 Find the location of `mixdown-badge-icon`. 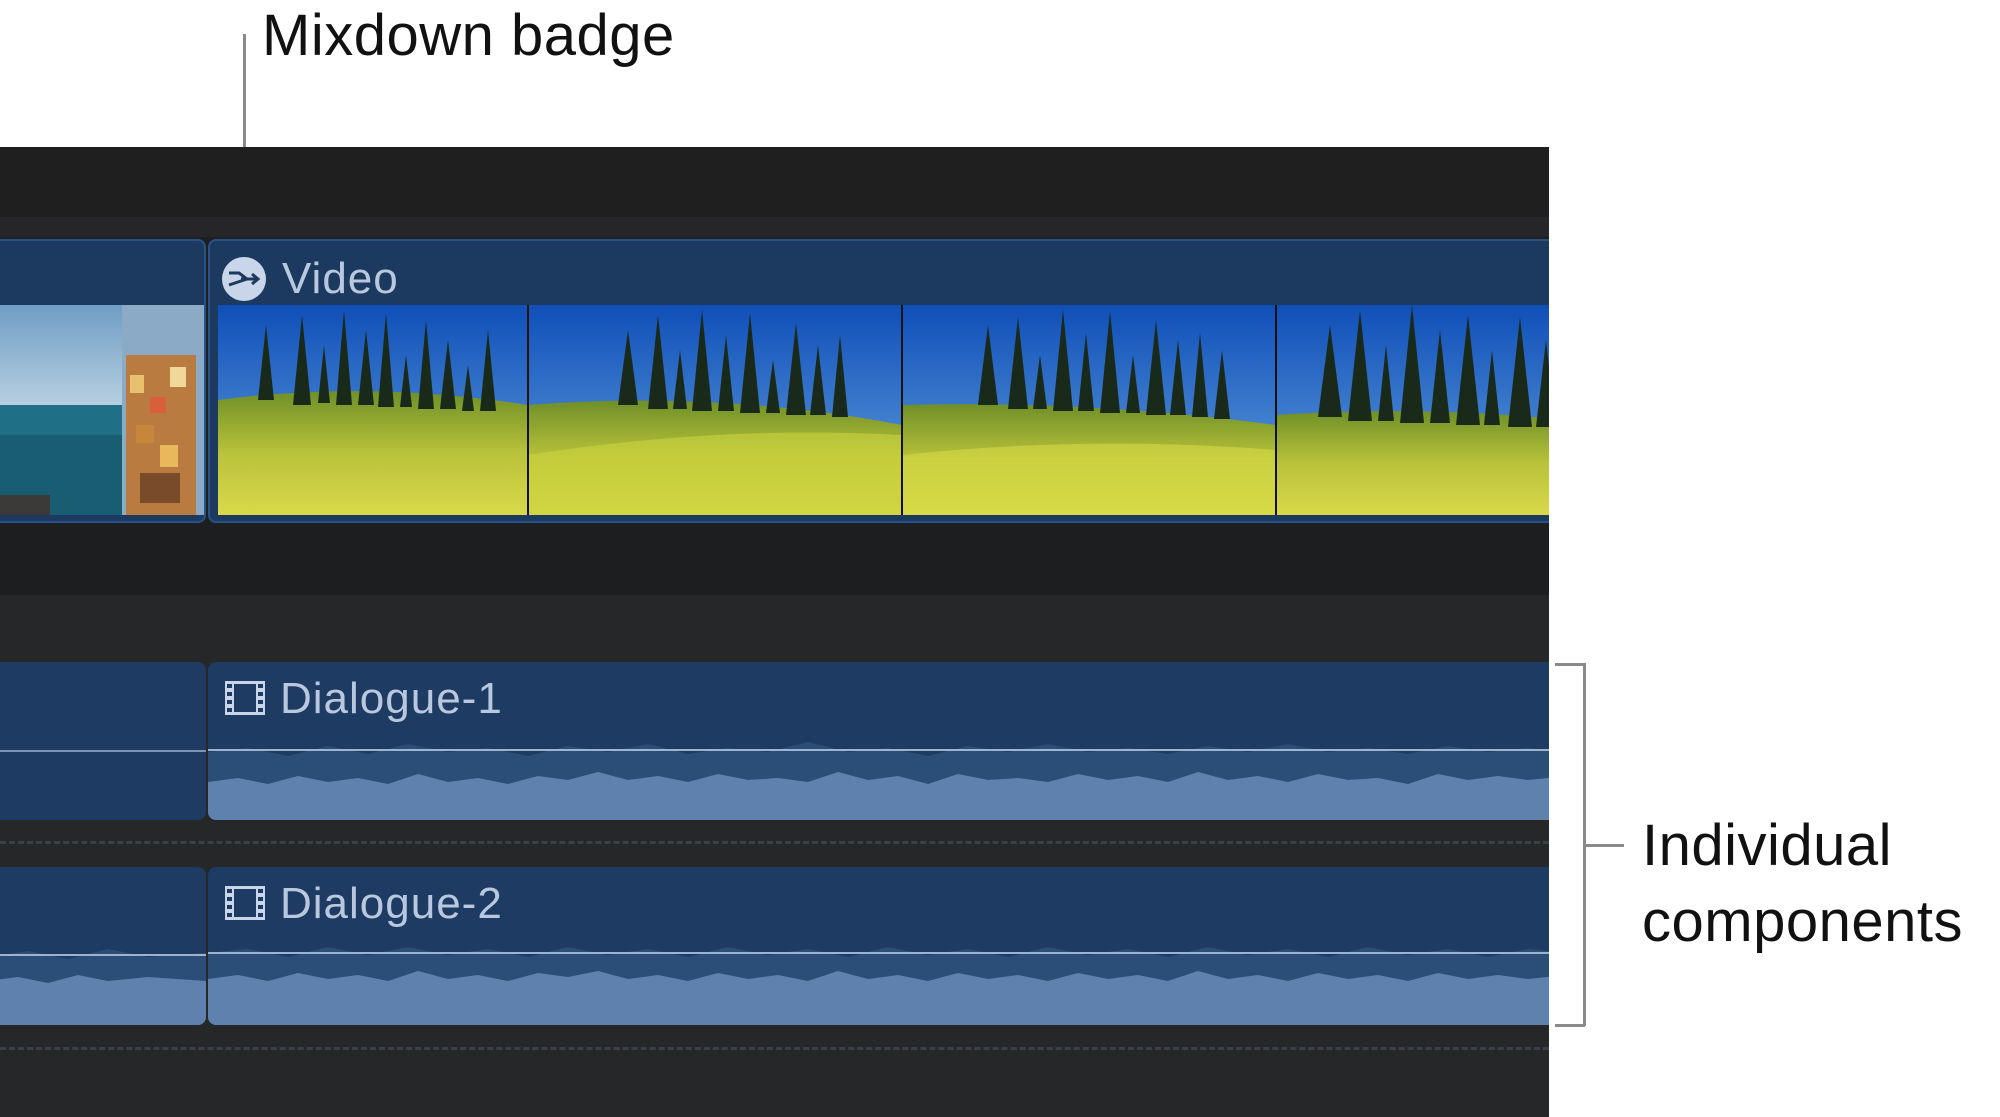

mixdown-badge-icon is located at coordinates (244, 279).